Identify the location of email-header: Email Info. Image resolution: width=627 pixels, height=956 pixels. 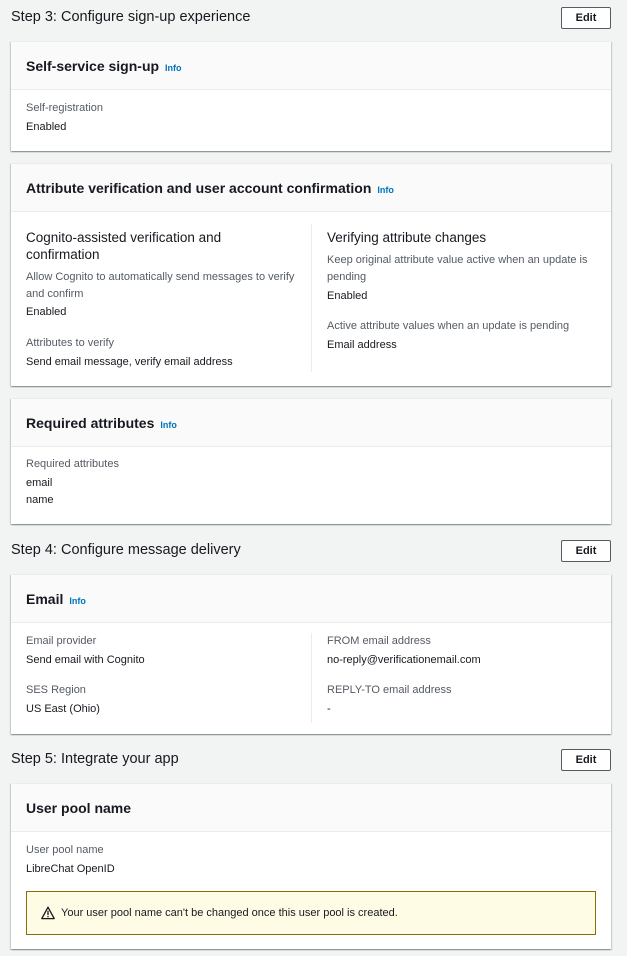
(311, 599).